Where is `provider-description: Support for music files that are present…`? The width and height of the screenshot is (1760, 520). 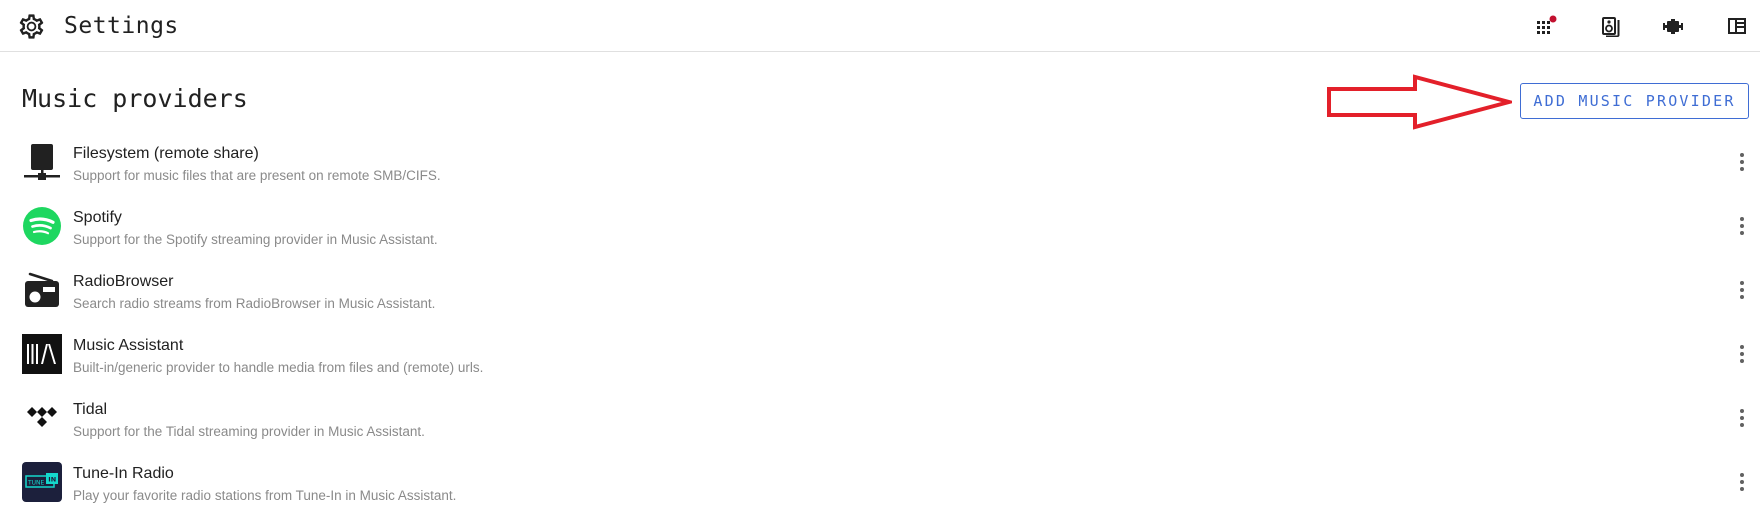
provider-description: Support for music files that are present… is located at coordinates (257, 175).